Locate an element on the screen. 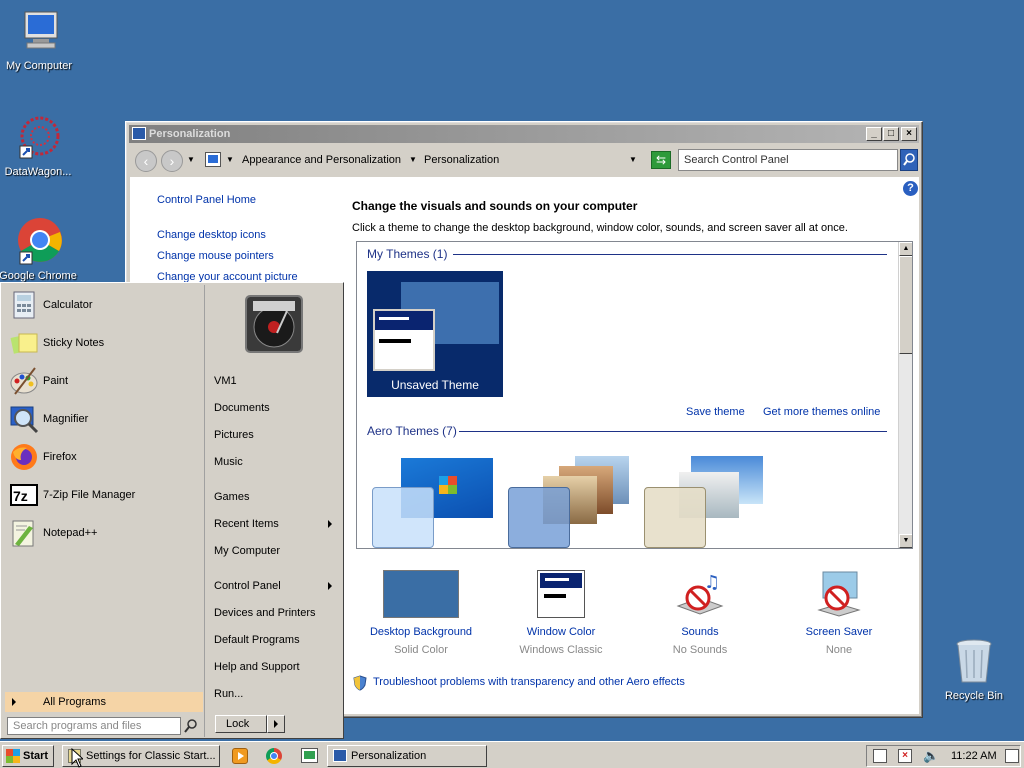  sticky-notes-icon is located at coordinates (24, 343).